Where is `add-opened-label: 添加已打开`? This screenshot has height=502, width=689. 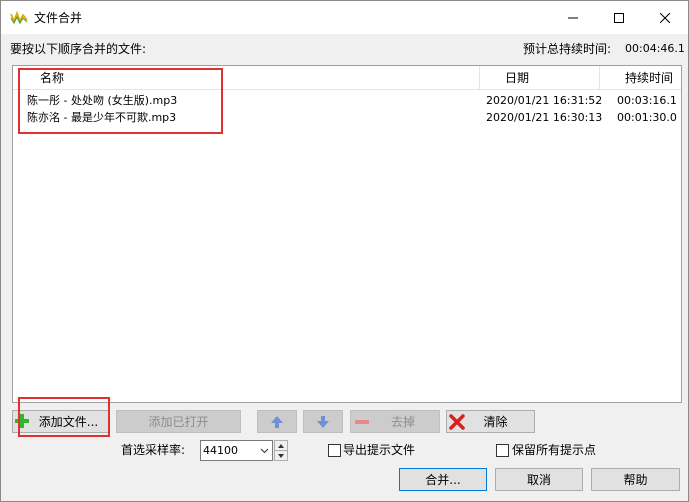 add-opened-label: 添加已打开 is located at coordinates (178, 422).